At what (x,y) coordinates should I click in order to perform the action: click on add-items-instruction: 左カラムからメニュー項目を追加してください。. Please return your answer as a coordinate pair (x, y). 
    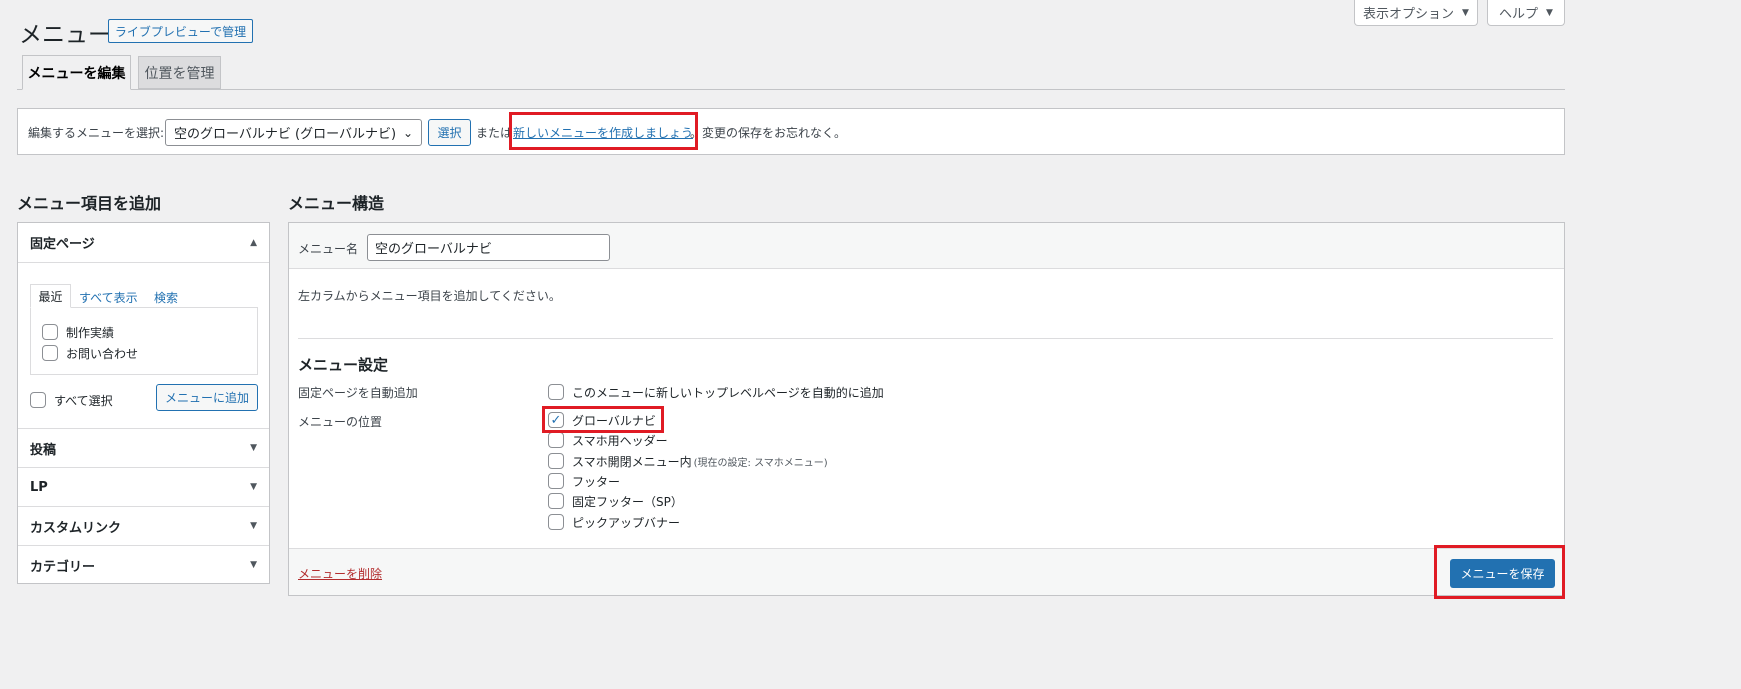
    Looking at the image, I should click on (429, 296).